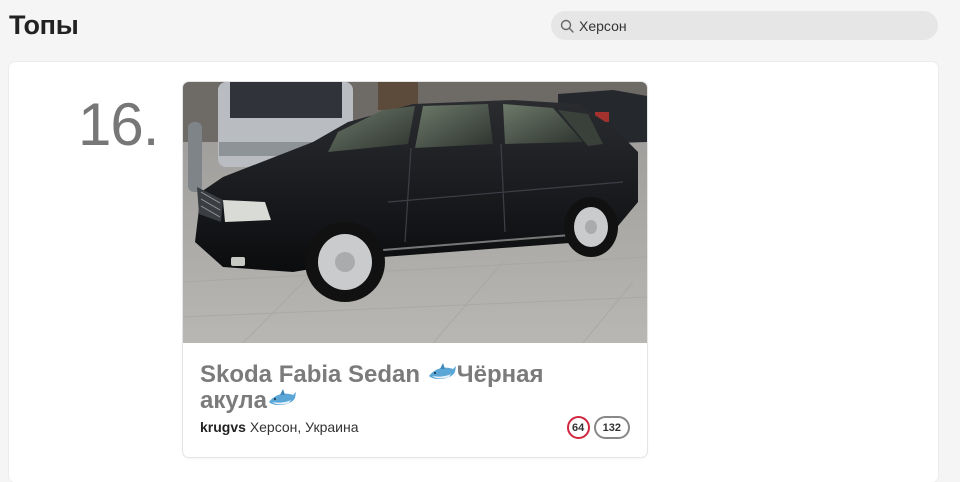 This screenshot has height=482, width=960. Describe the element at coordinates (749, 25) in the screenshot. I see `search-input` at that location.